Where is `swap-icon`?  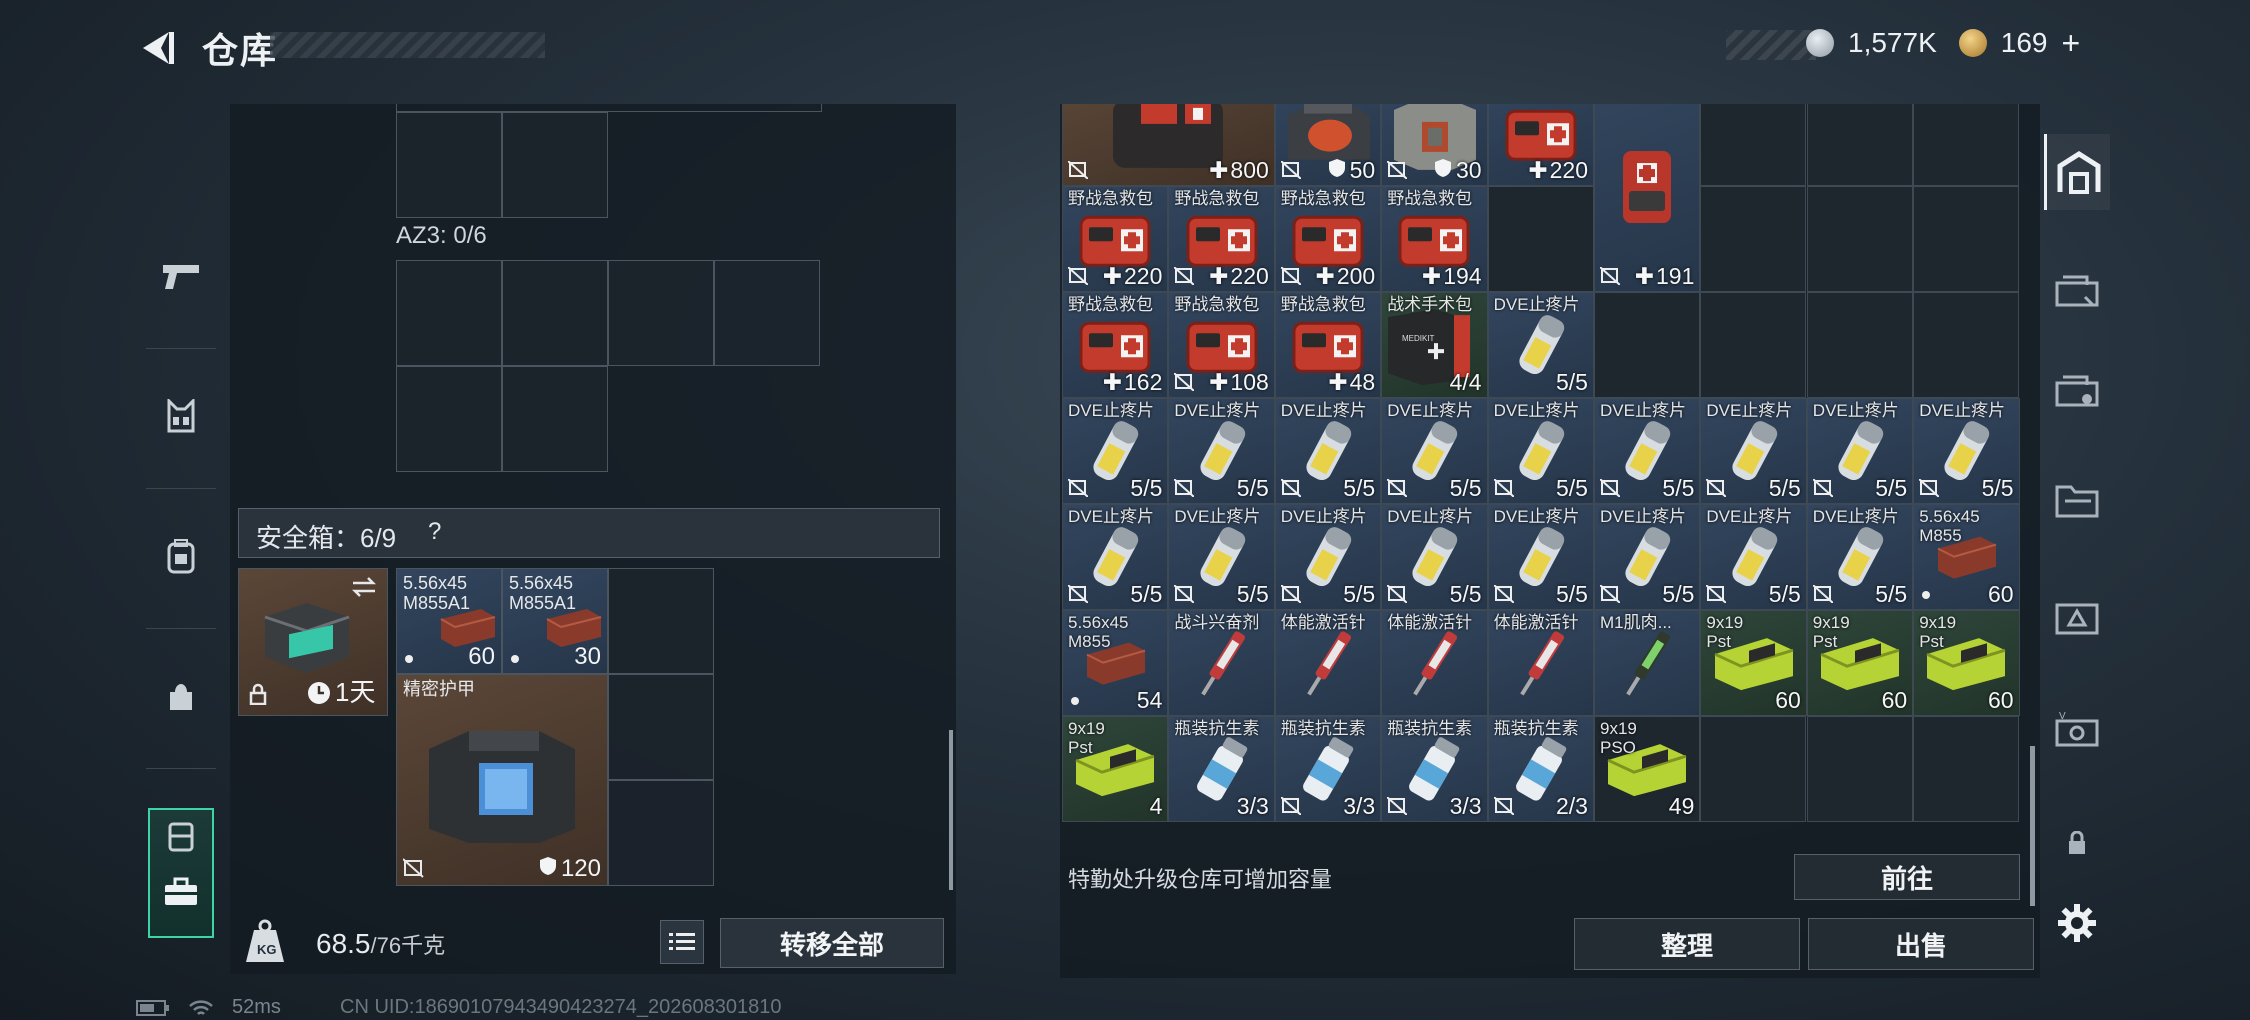 swap-icon is located at coordinates (364, 587).